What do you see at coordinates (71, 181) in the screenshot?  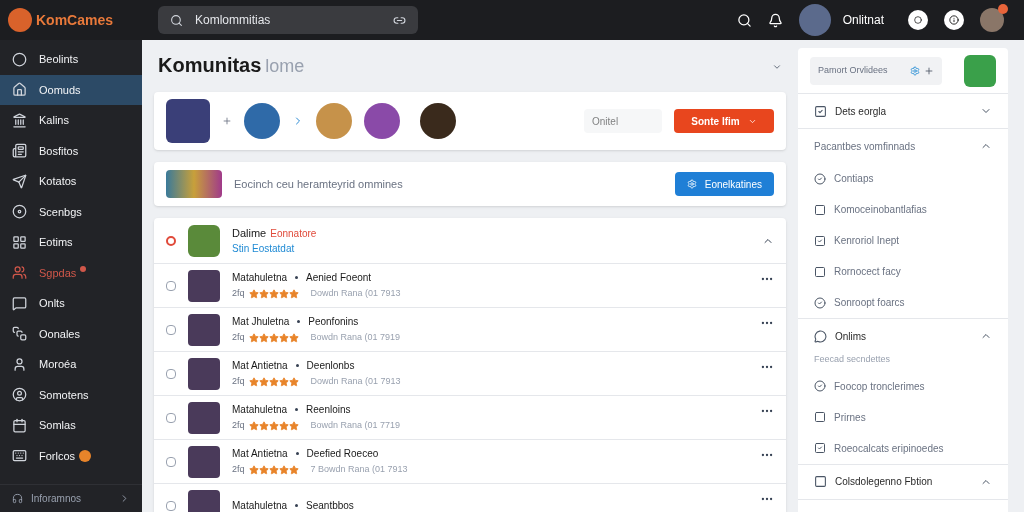 I see `sidebar-item: Kotatos` at bounding box center [71, 181].